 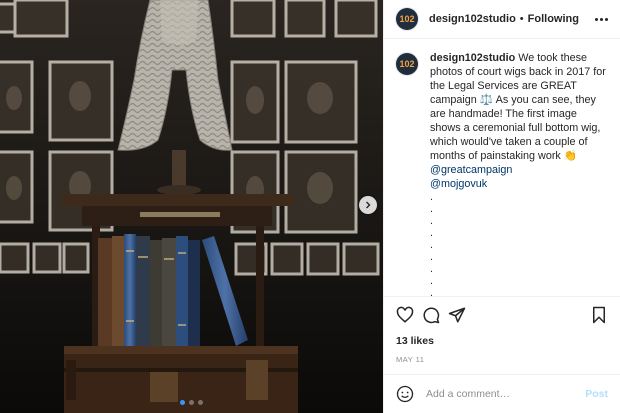 I want to click on bookmark-icon, so click(x=599, y=315).